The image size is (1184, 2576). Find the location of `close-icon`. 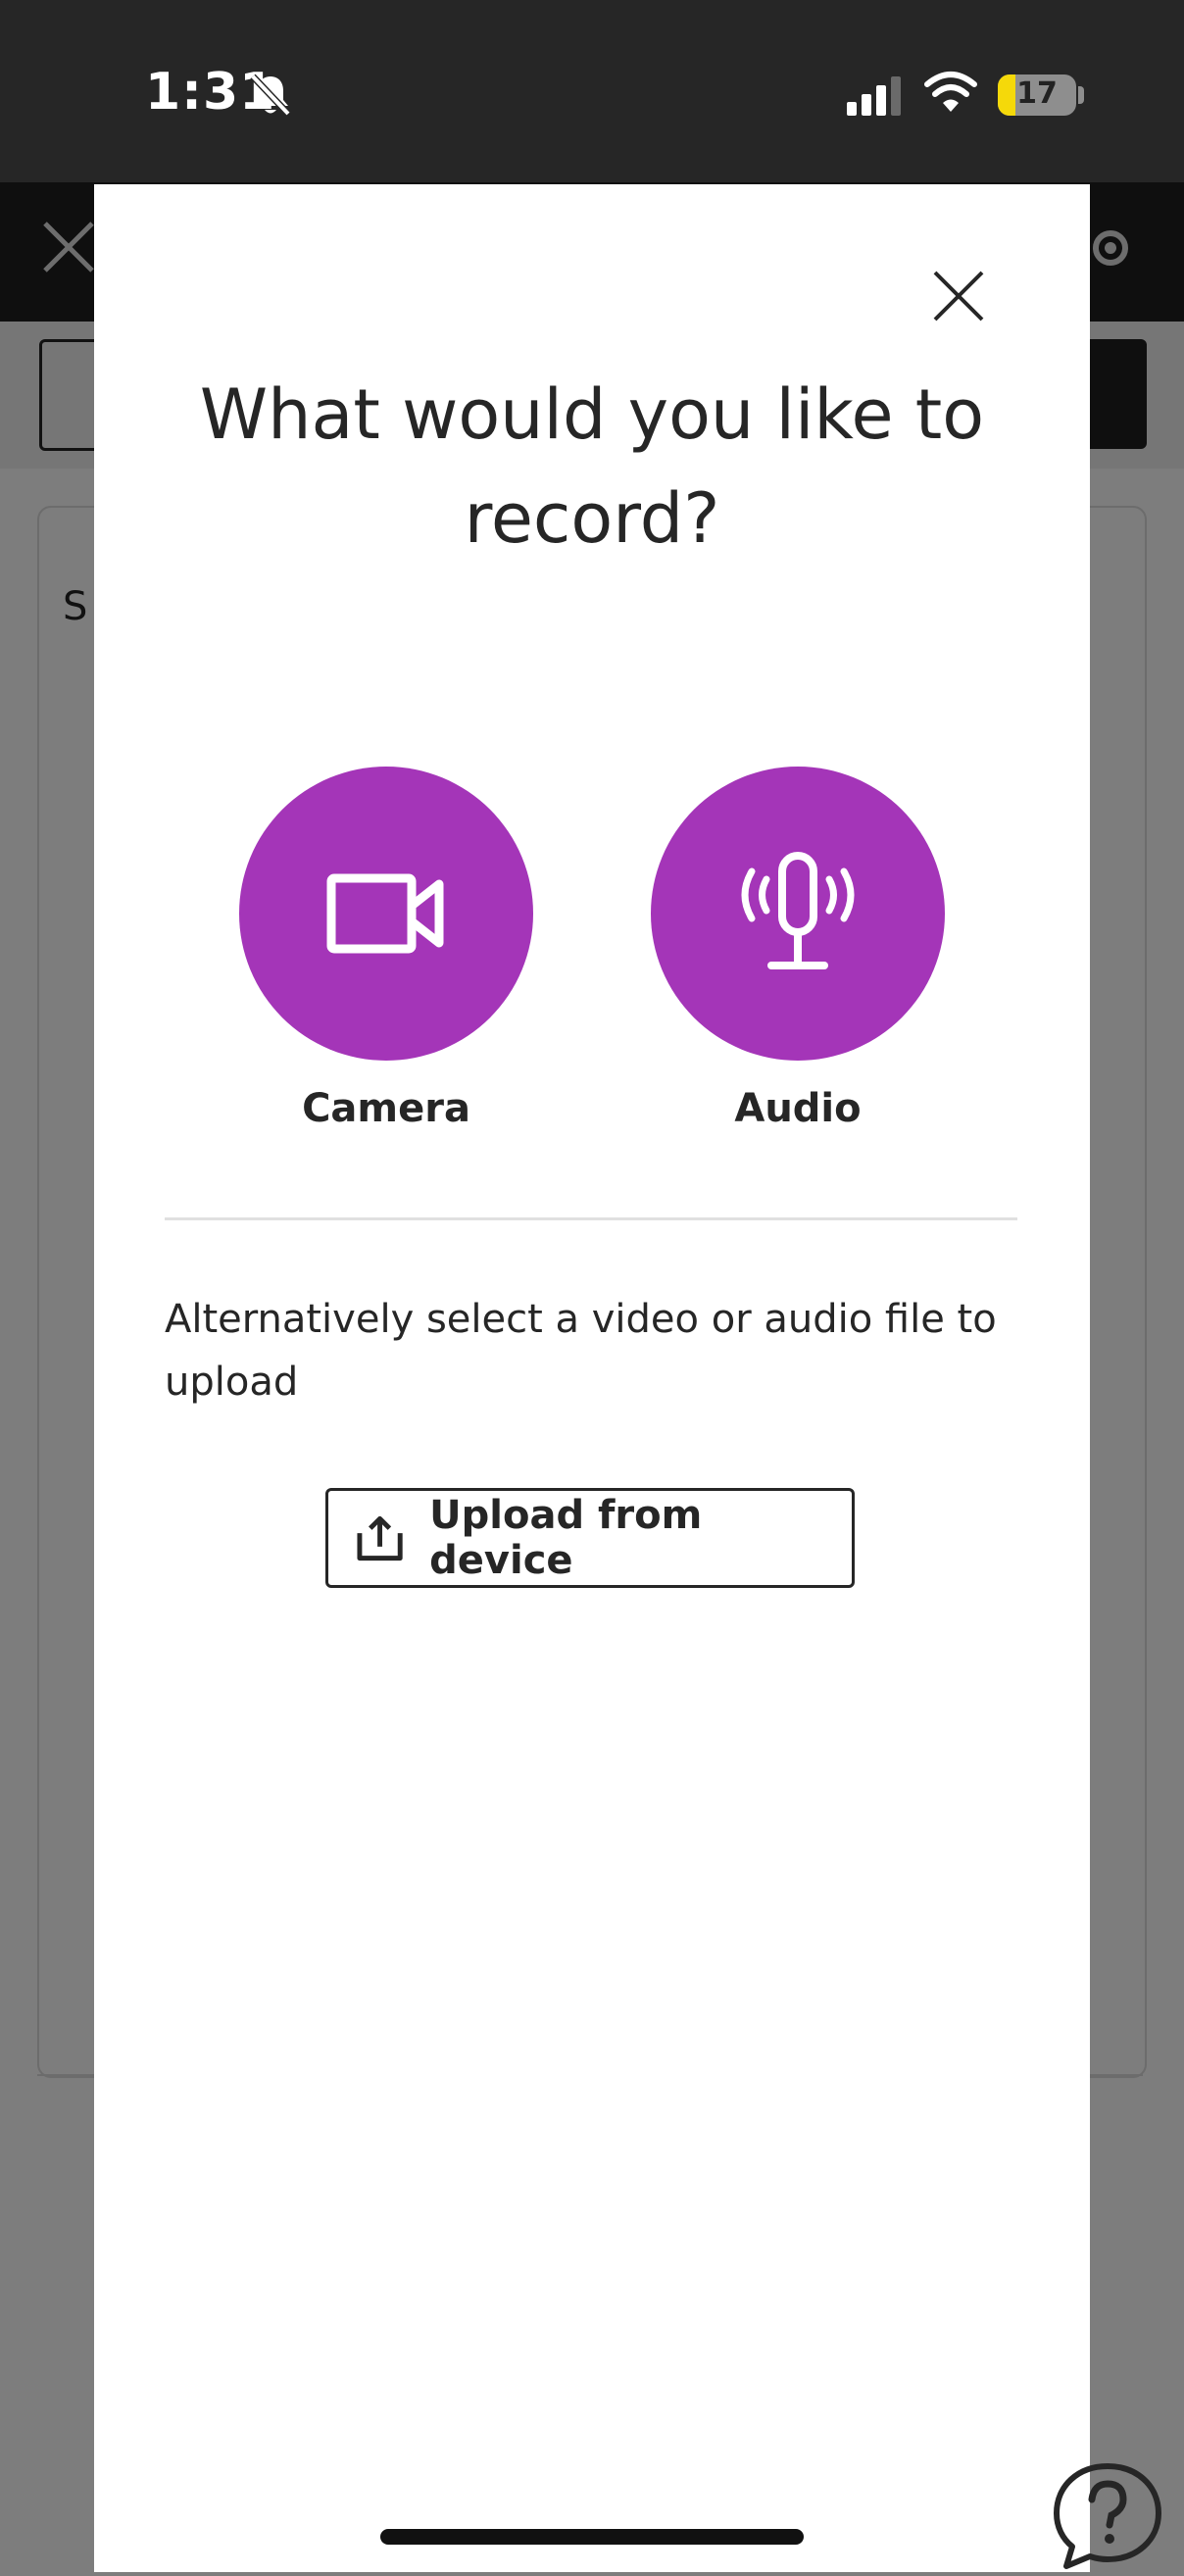

close-icon is located at coordinates (958, 296).